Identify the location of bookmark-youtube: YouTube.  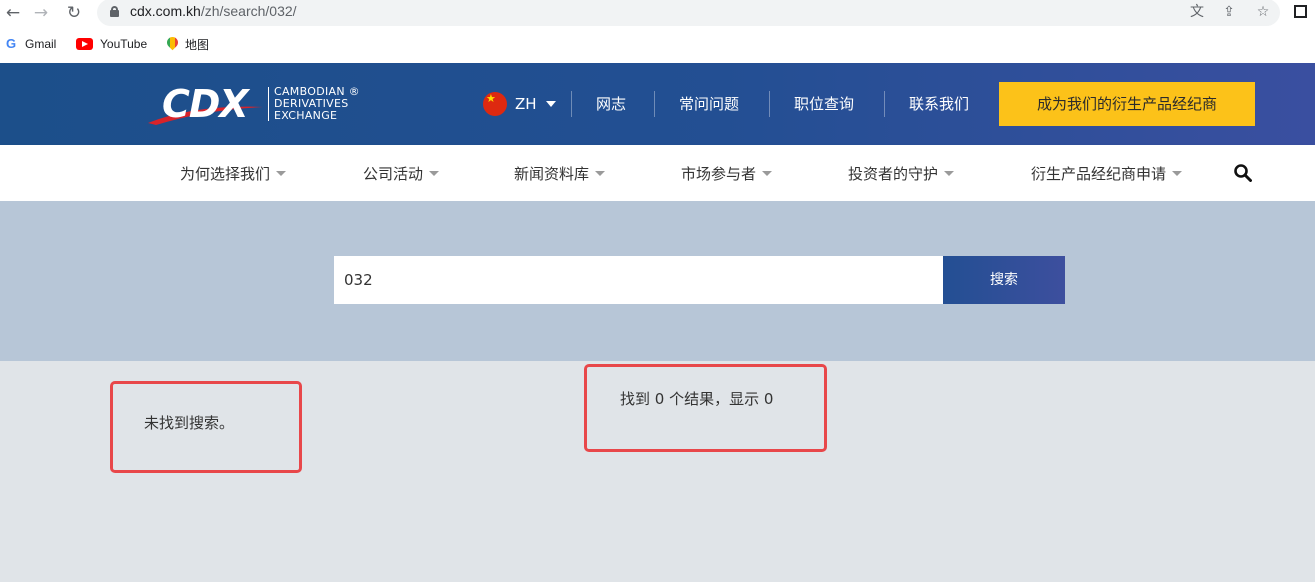
(111, 44).